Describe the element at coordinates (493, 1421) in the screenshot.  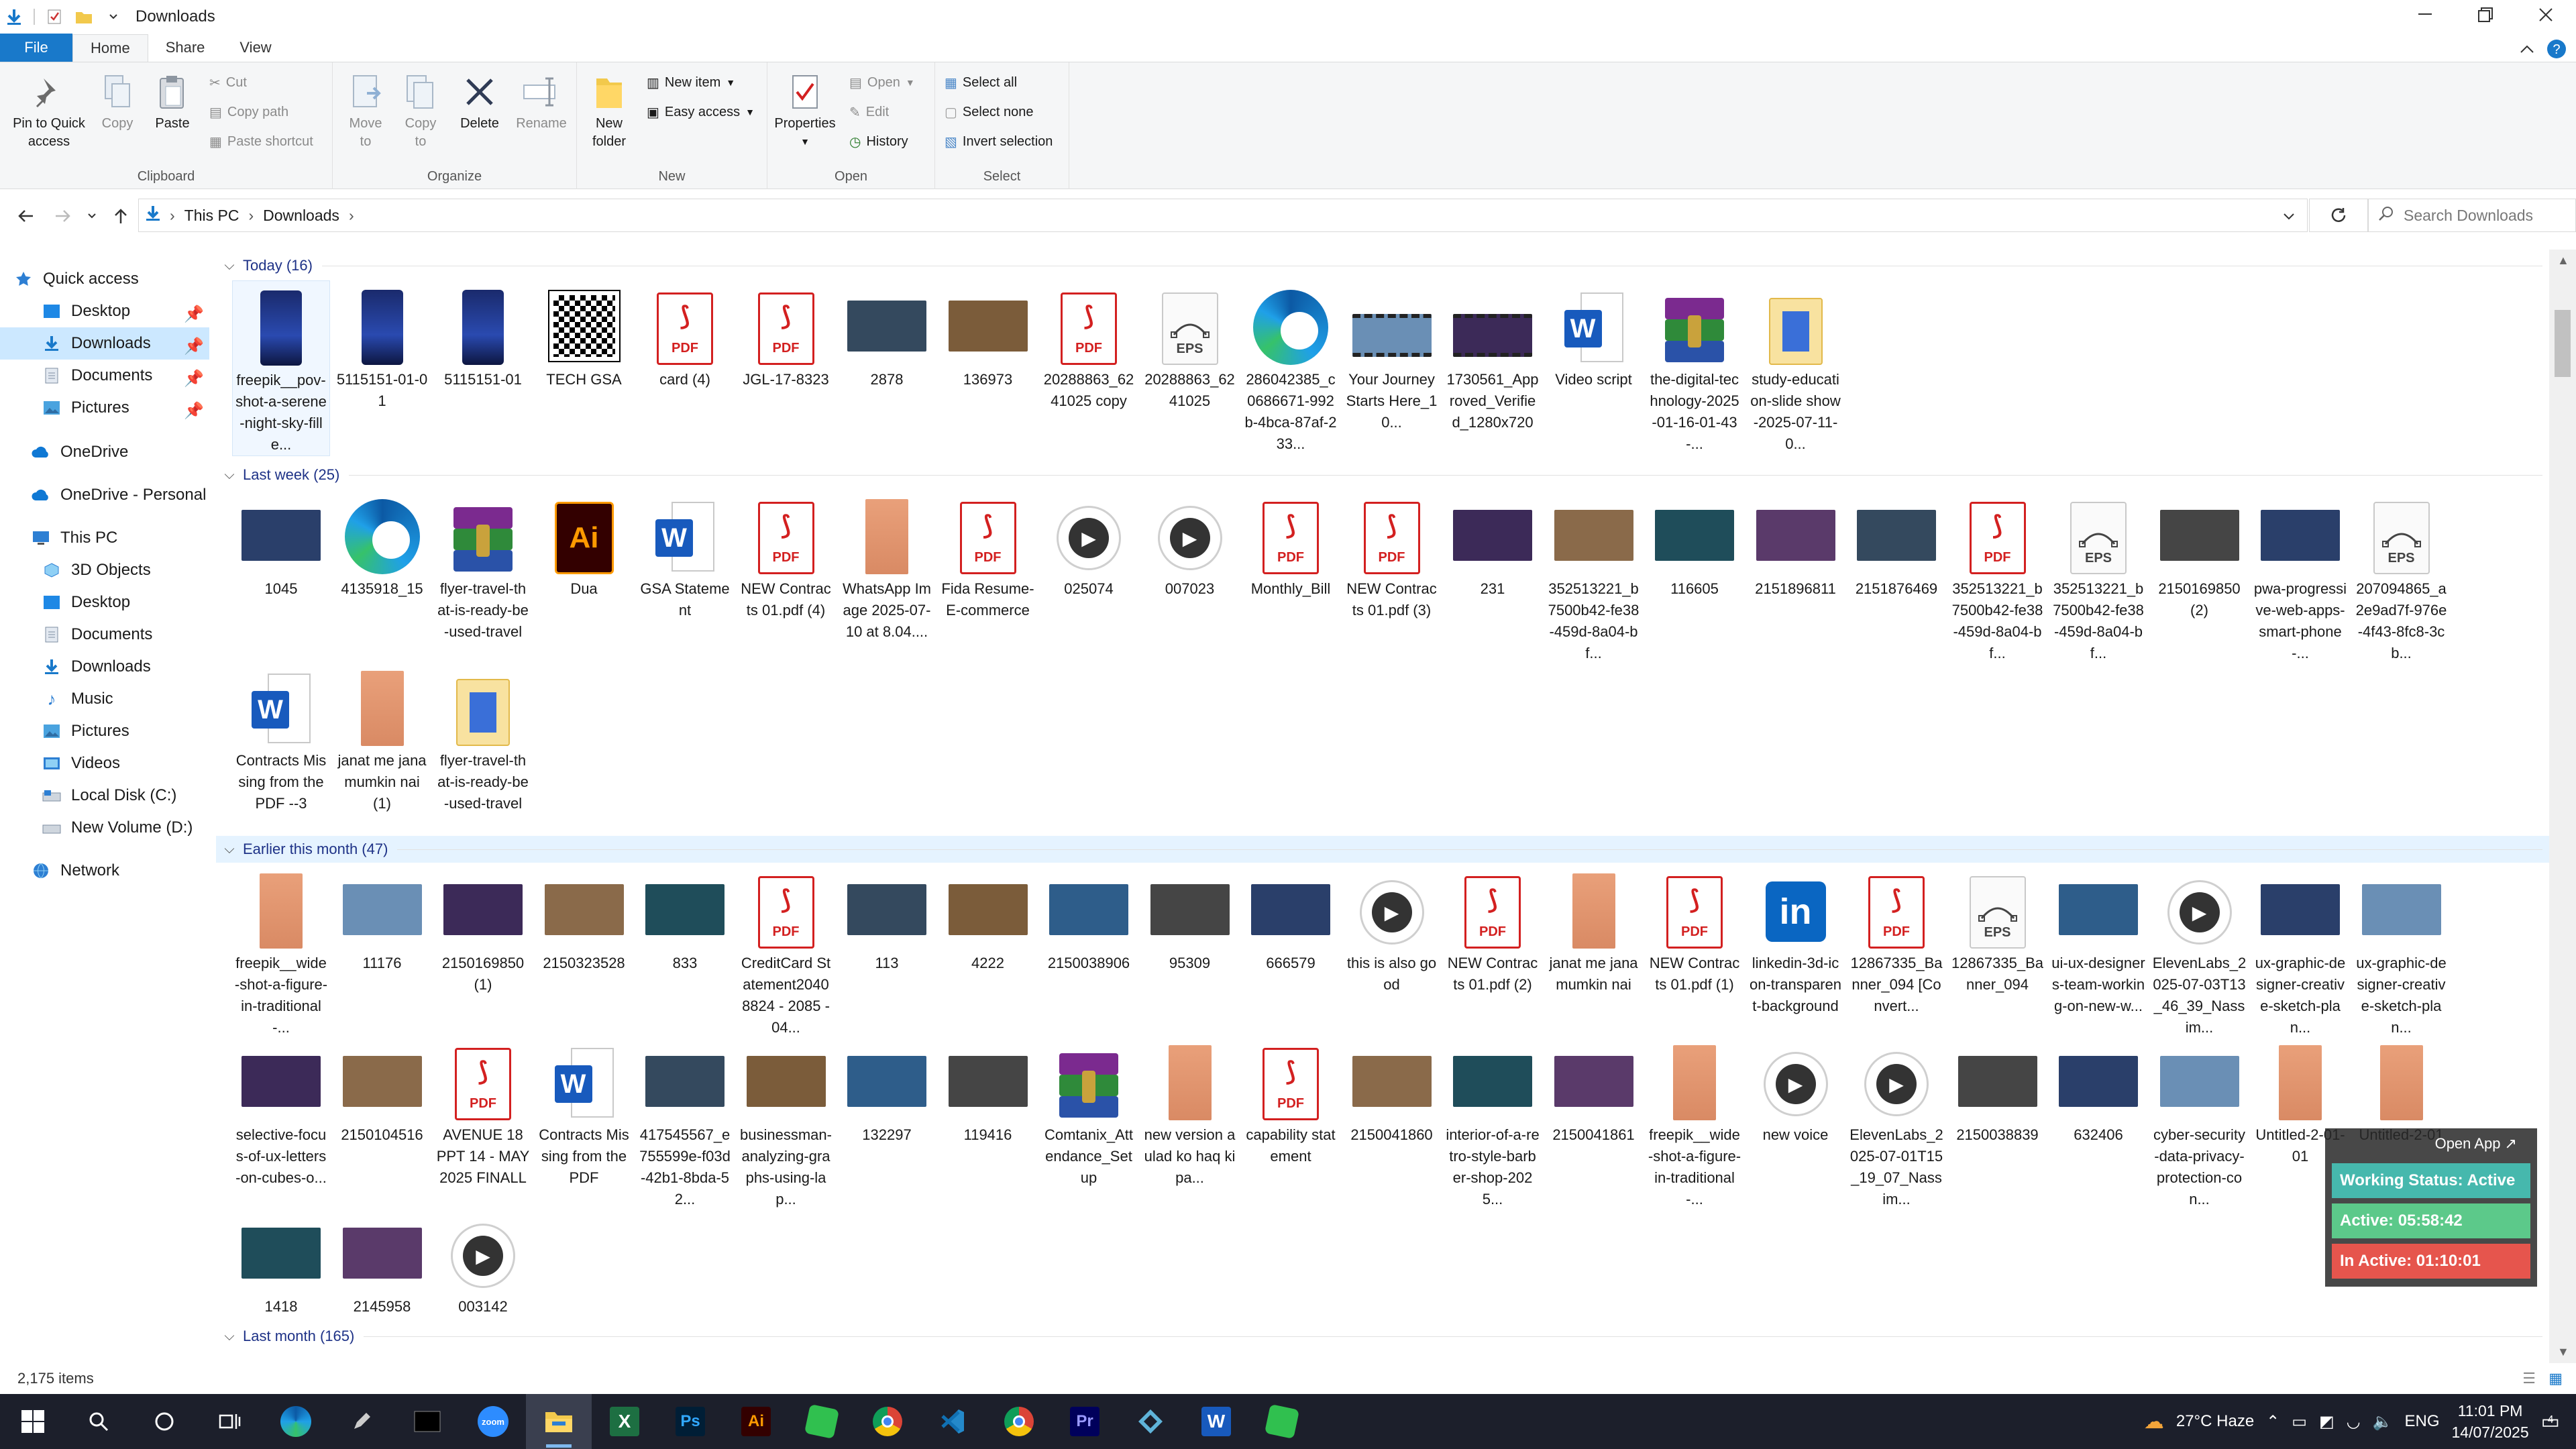
I see `zoom-icon: zoom` at that location.